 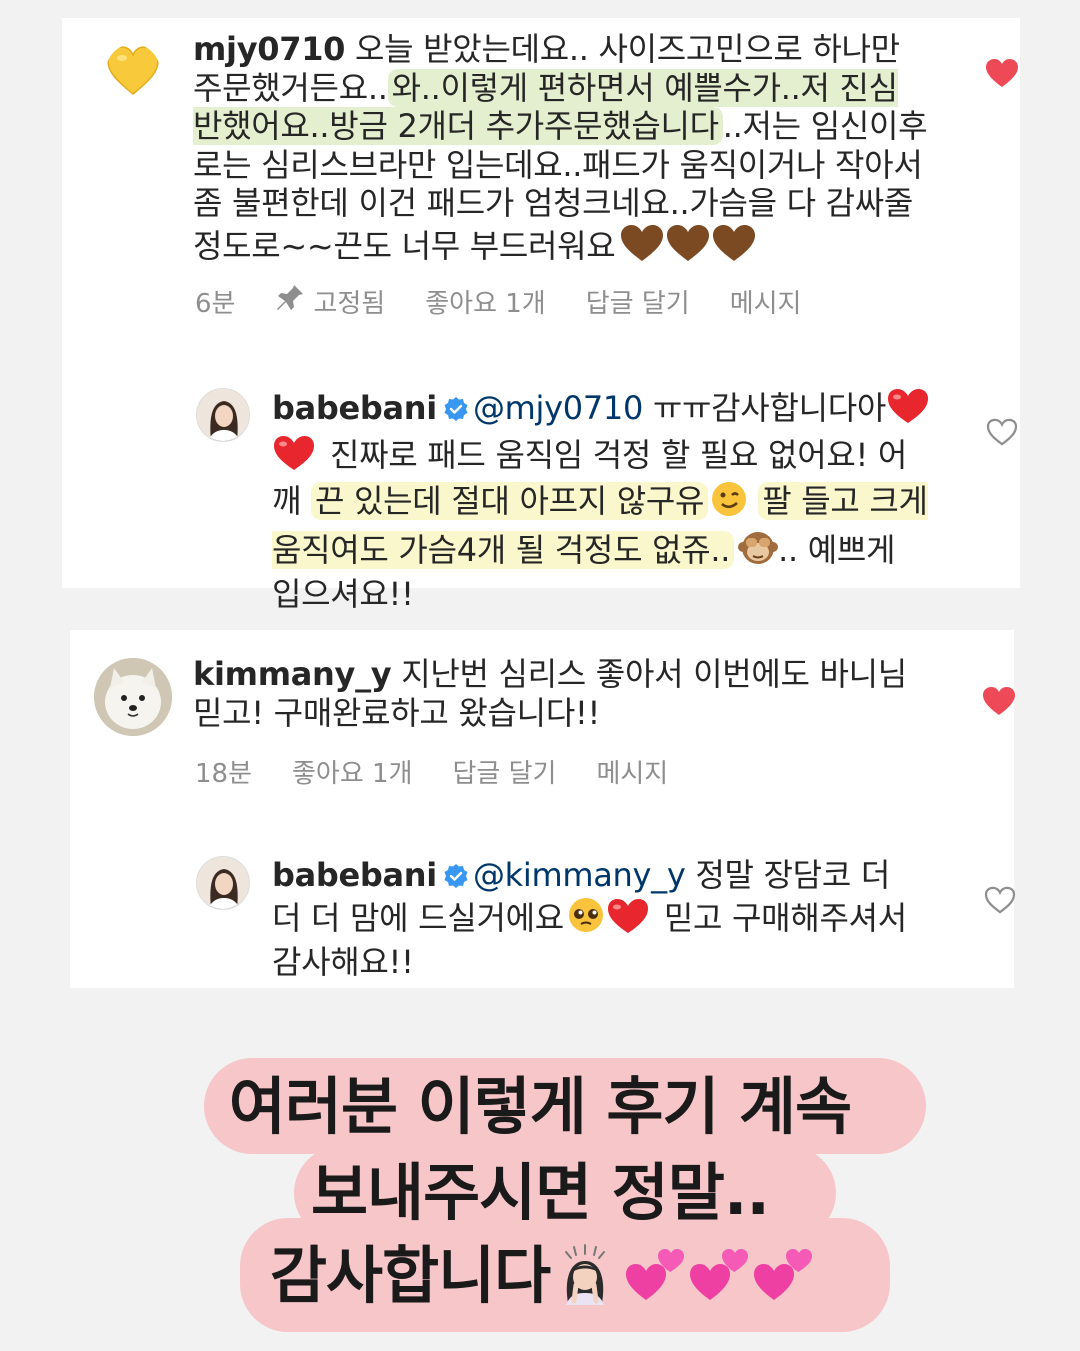 What do you see at coordinates (729, 503) in the screenshot?
I see `winking-face-icon` at bounding box center [729, 503].